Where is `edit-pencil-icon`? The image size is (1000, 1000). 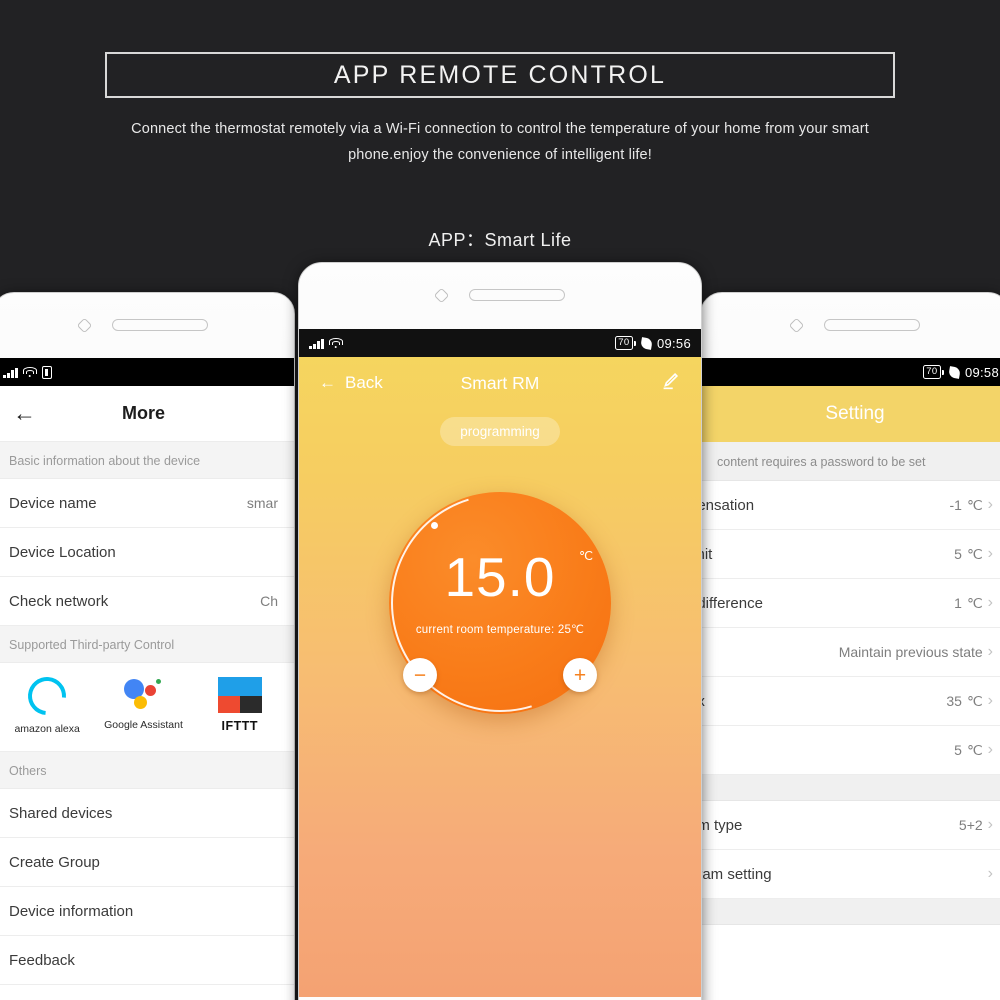 edit-pencil-icon is located at coordinates (670, 383).